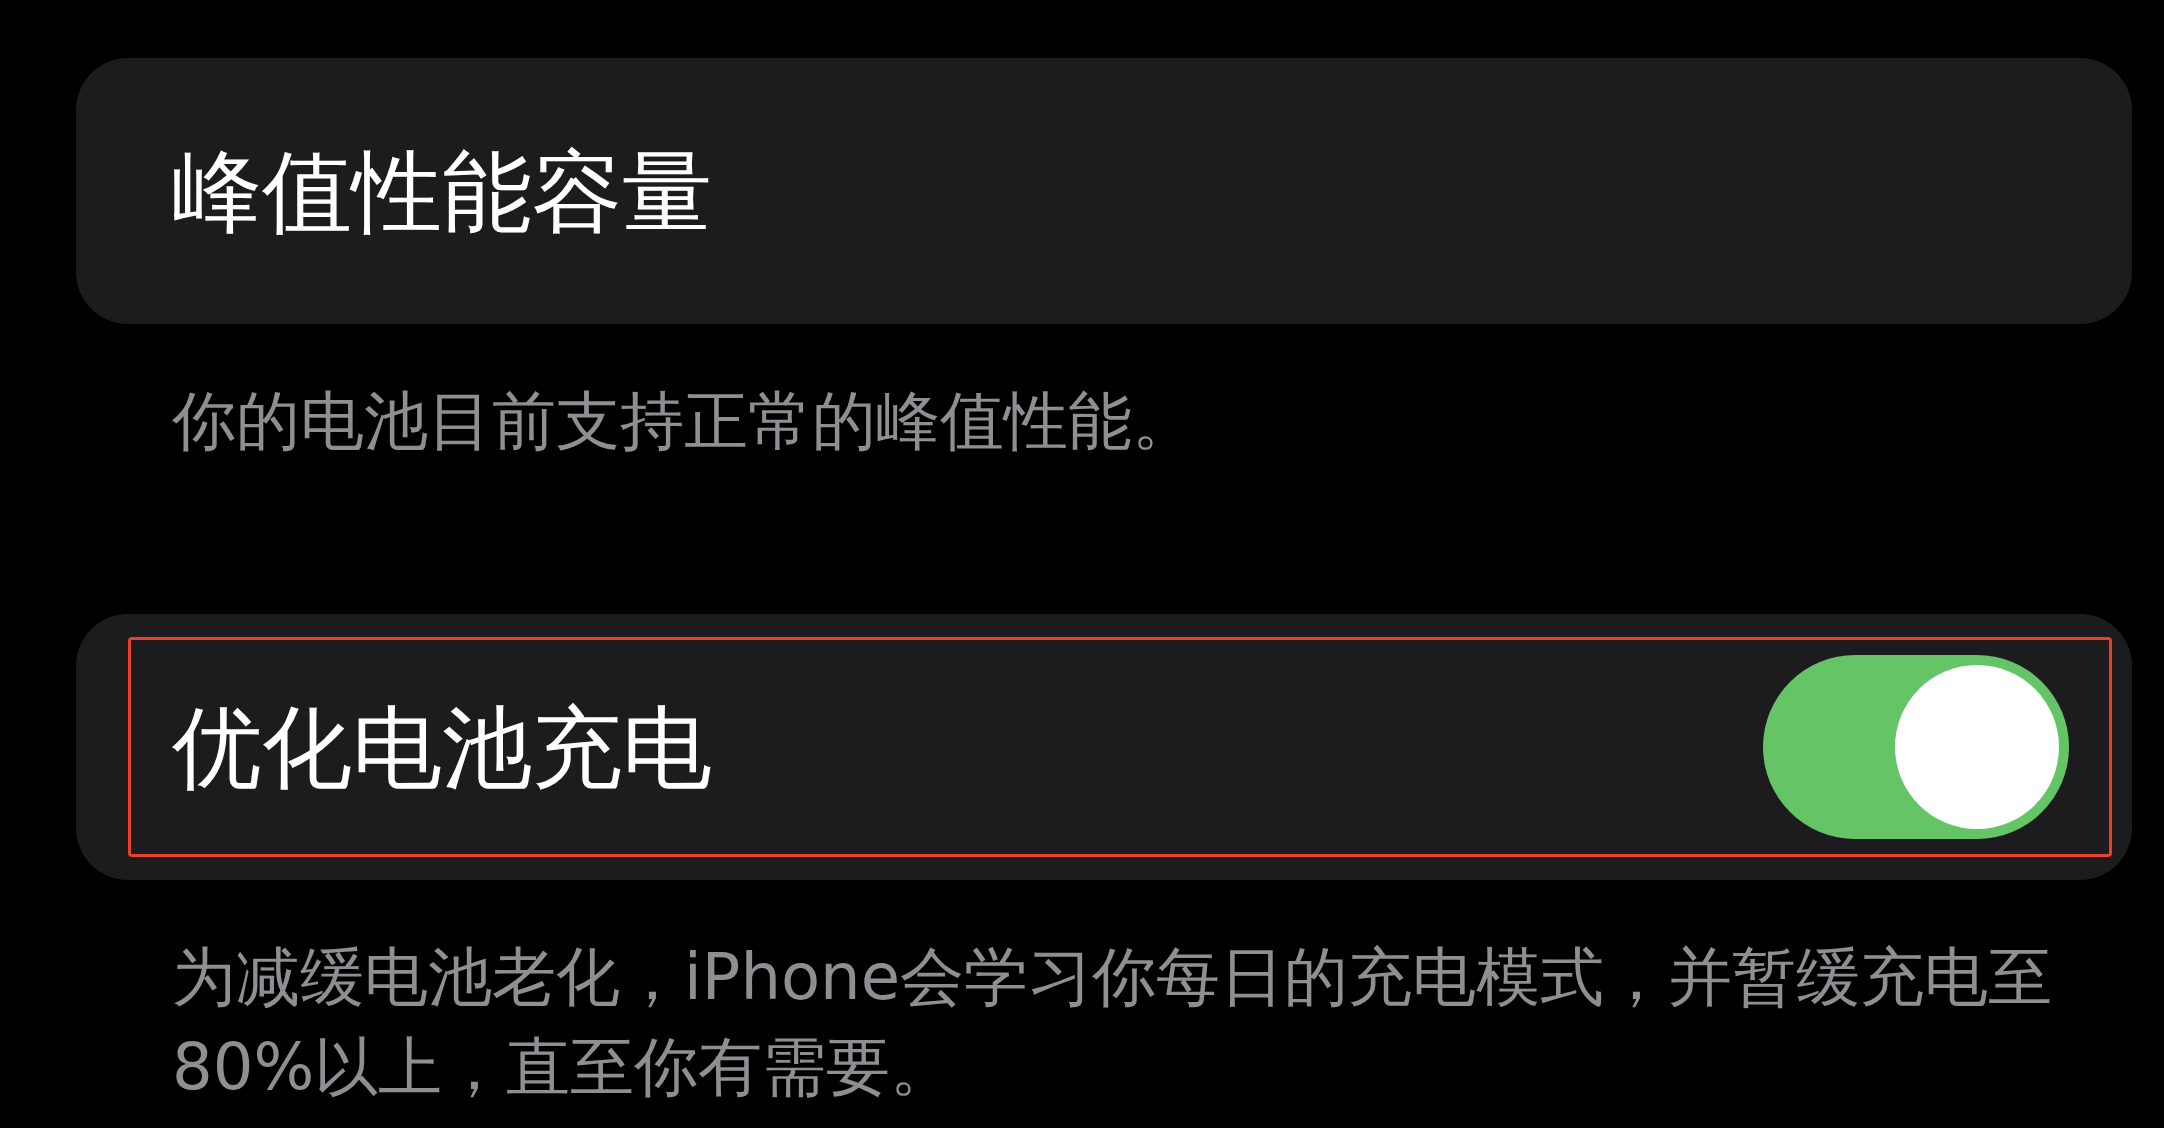 The height and width of the screenshot is (1128, 2164). What do you see at coordinates (684, 421) in the screenshot?
I see `footer-text: 你的电池目前支持正常的峰值性能。` at bounding box center [684, 421].